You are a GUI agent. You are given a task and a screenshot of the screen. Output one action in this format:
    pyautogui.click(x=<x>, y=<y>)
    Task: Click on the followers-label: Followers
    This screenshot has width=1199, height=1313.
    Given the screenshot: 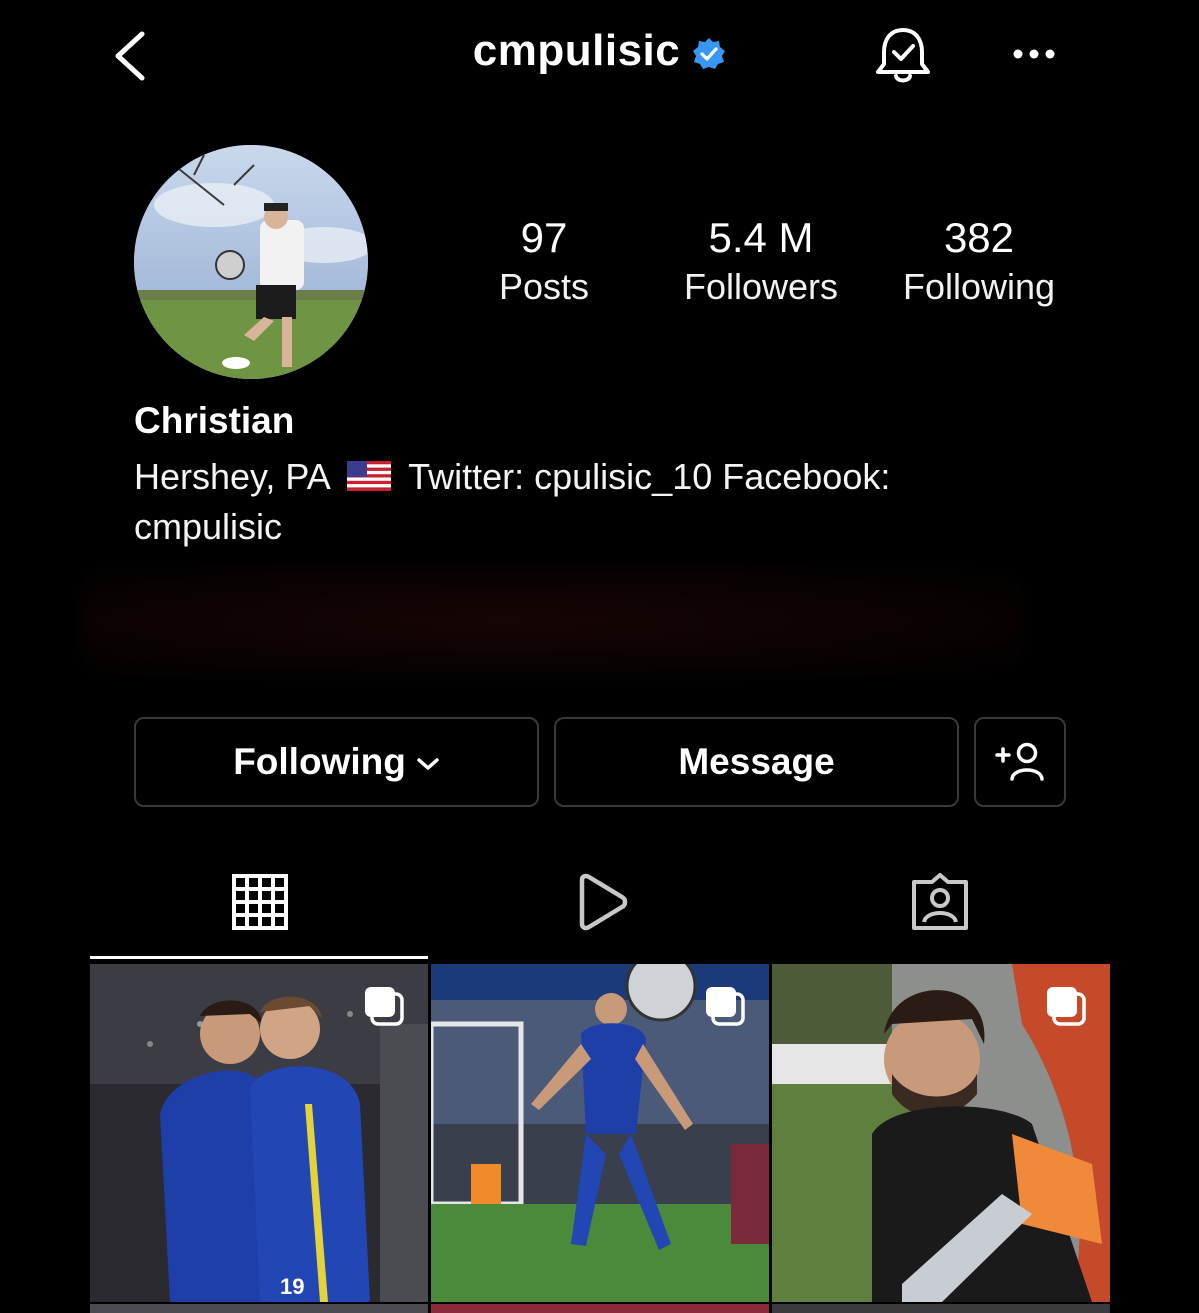 What is the action you would take?
    pyautogui.click(x=761, y=286)
    